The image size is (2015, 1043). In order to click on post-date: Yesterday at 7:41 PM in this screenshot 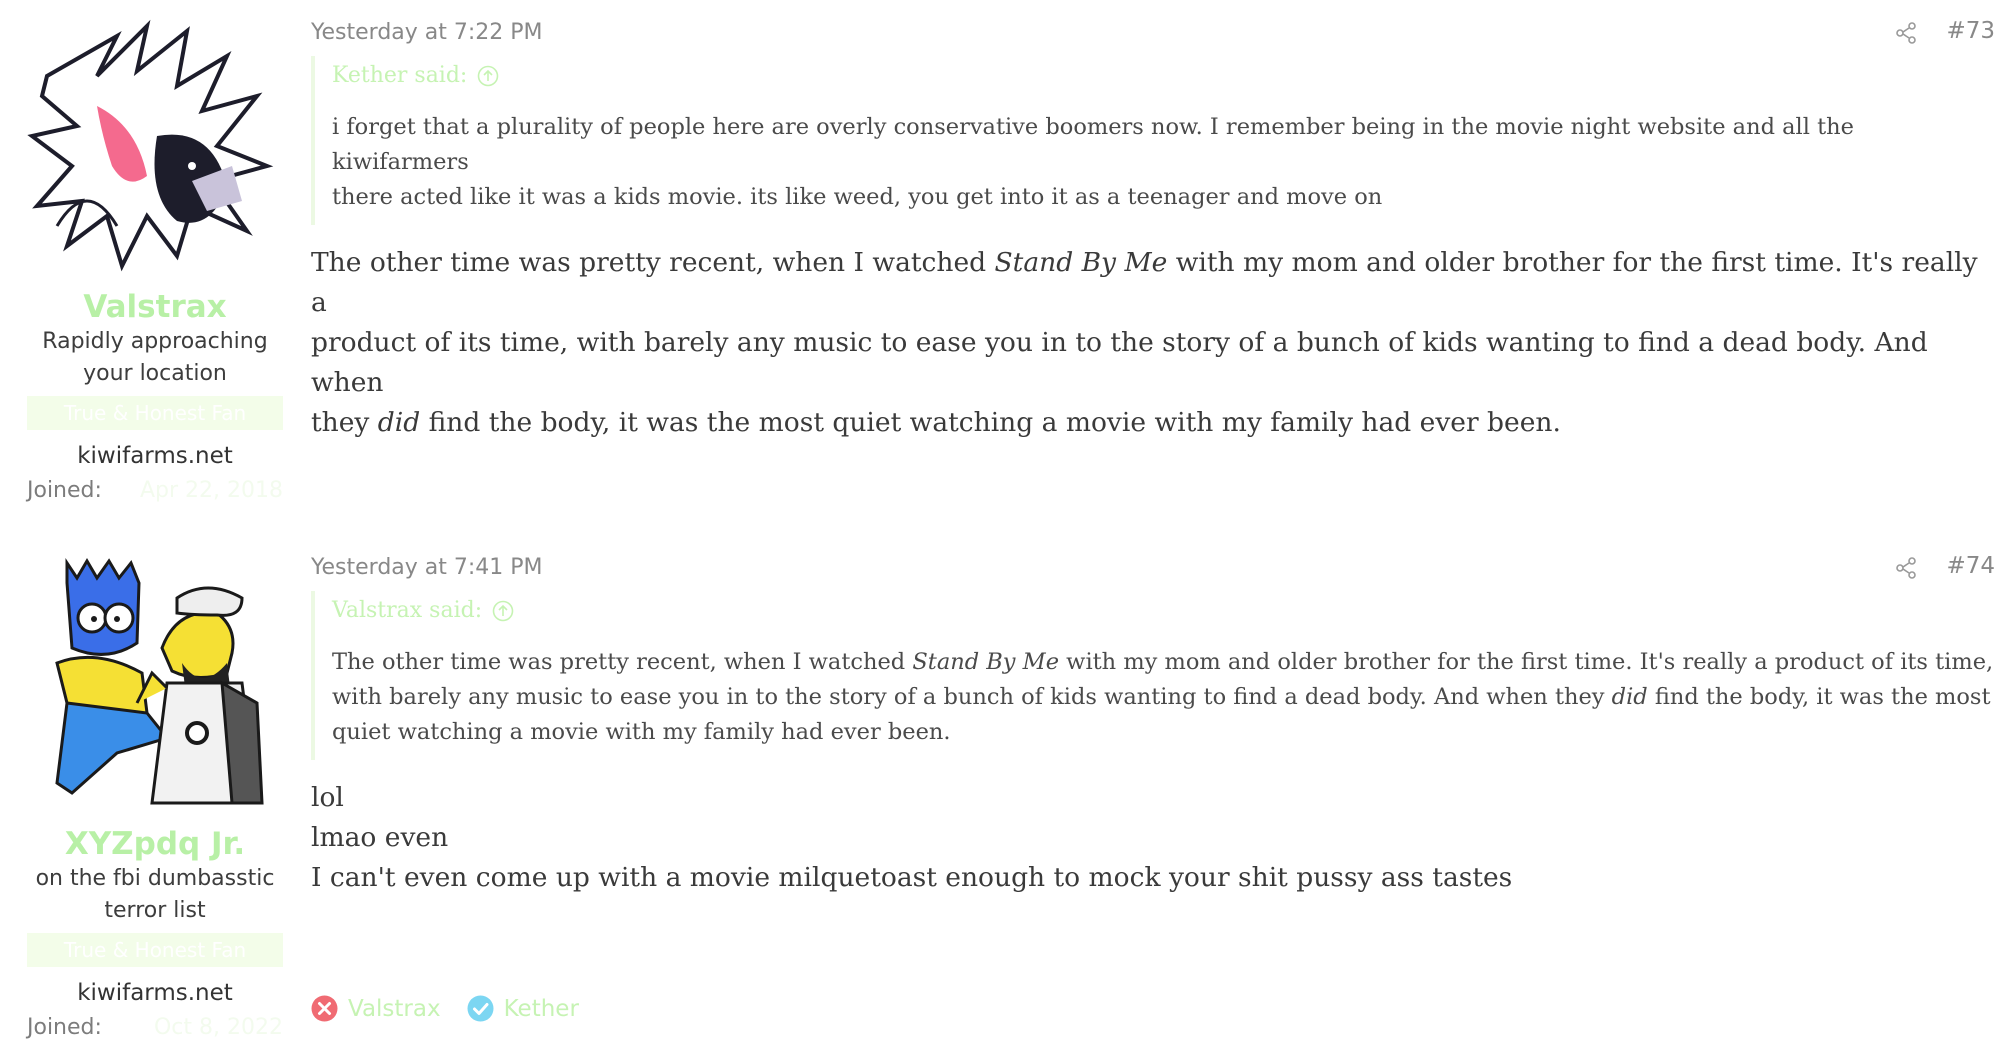, I will do `click(427, 567)`.